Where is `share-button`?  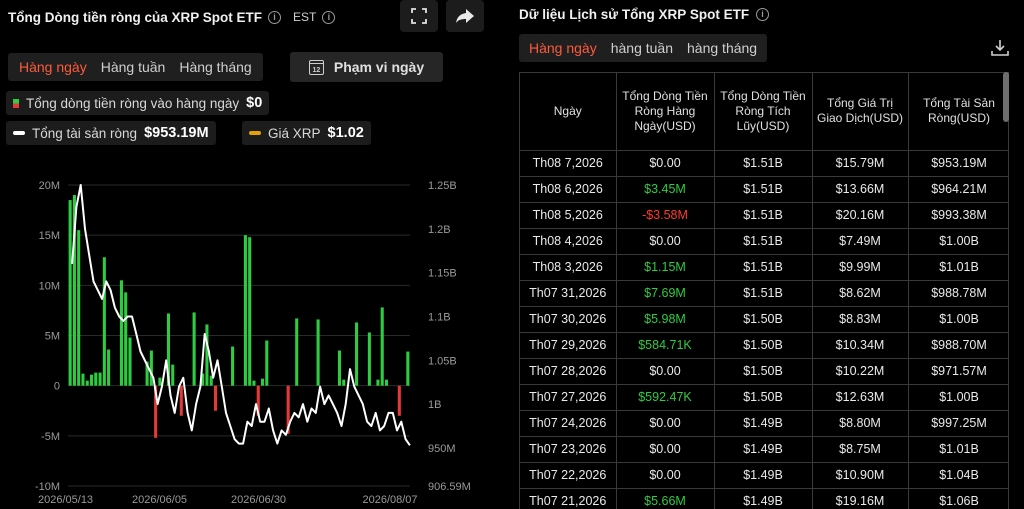
share-button is located at coordinates (465, 16).